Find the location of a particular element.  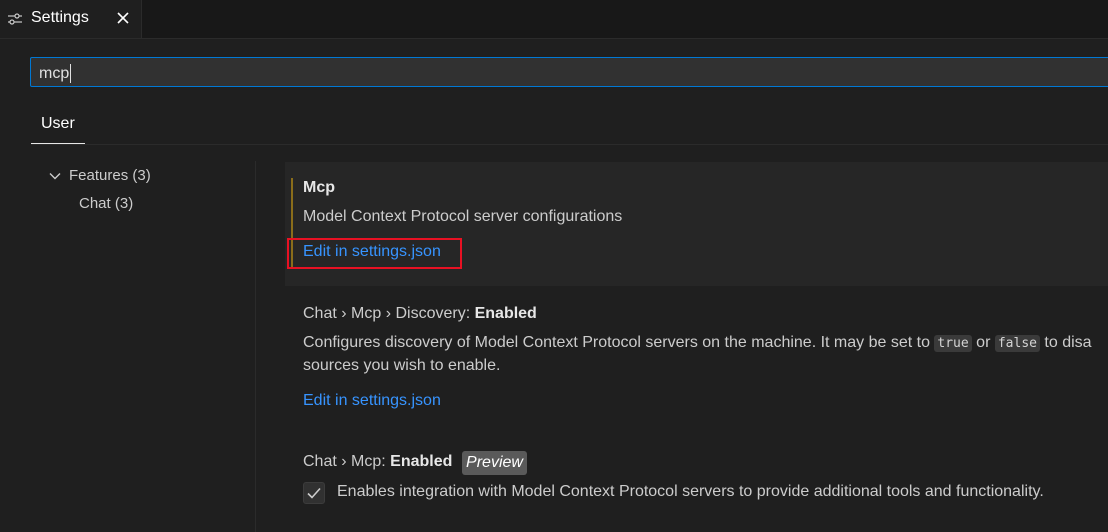

checkmark-icon is located at coordinates (314, 493).